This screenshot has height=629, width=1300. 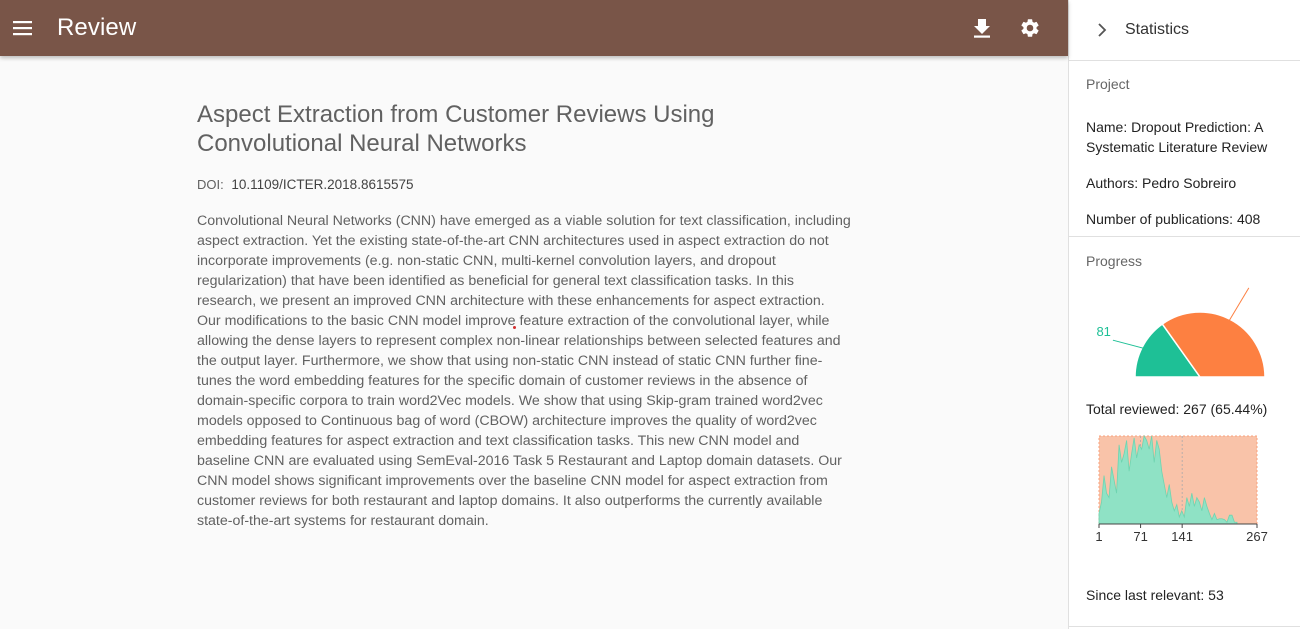 I want to click on panel-bottom-divider, so click(x=1184, y=626).